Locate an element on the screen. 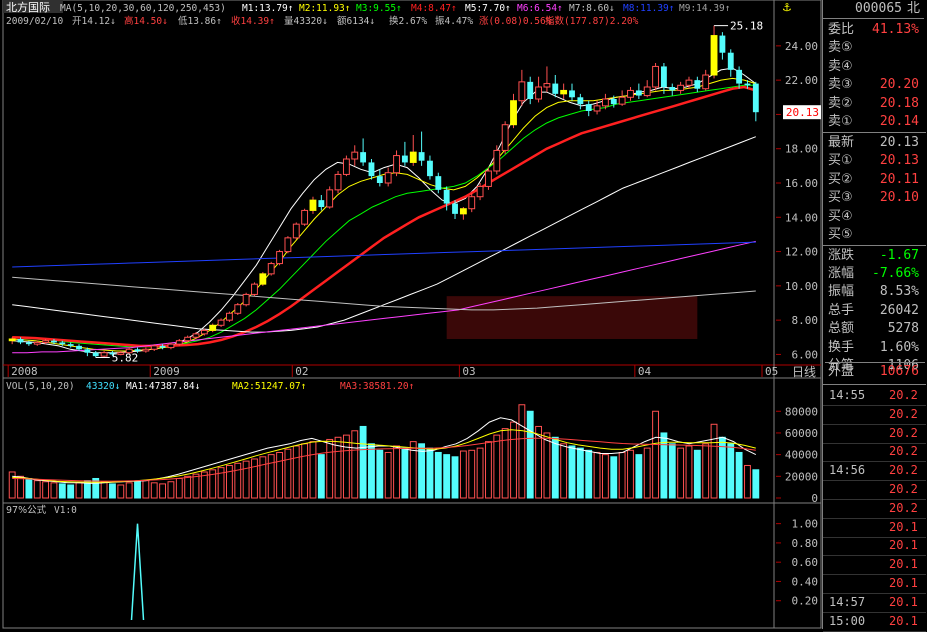  info-item-6: 换2.67% is located at coordinates (408, 21).